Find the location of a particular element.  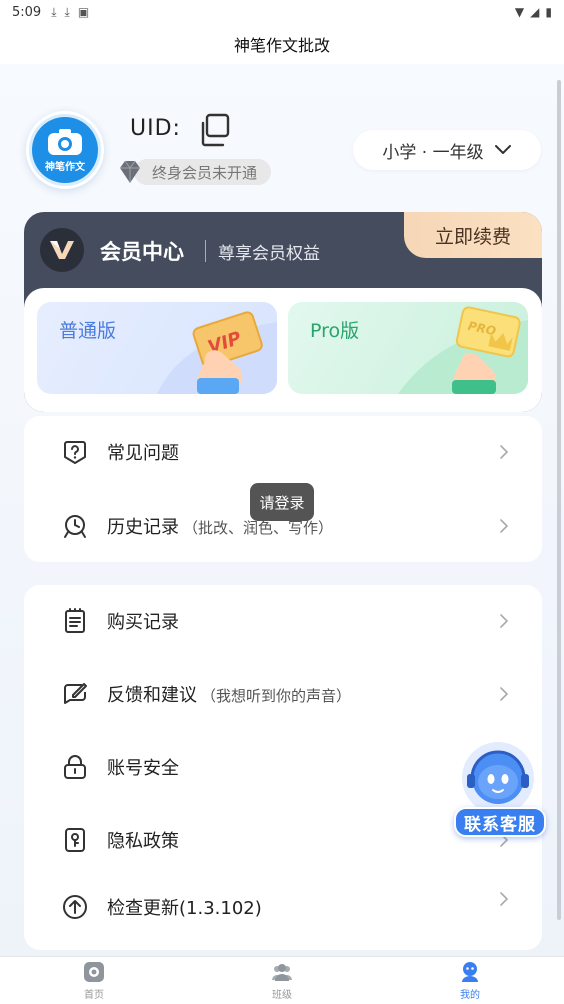

vip-center-subtitle: 尊享会员权益 is located at coordinates (269, 254).